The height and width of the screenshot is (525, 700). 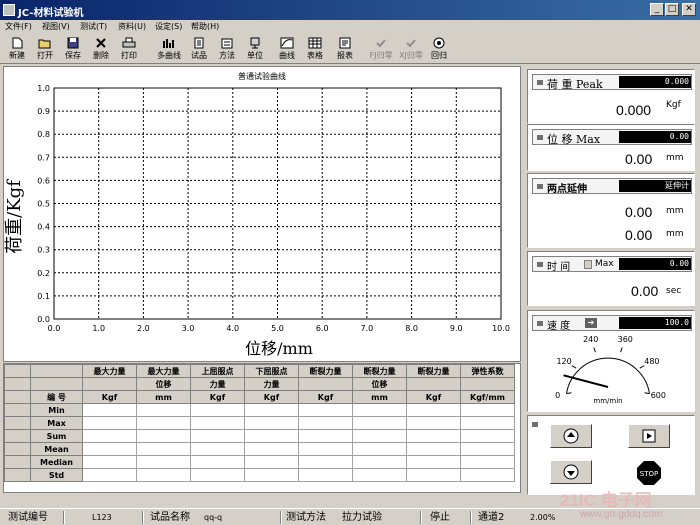 What do you see at coordinates (569, 393) in the screenshot?
I see `gauge-tick` at bounding box center [569, 393].